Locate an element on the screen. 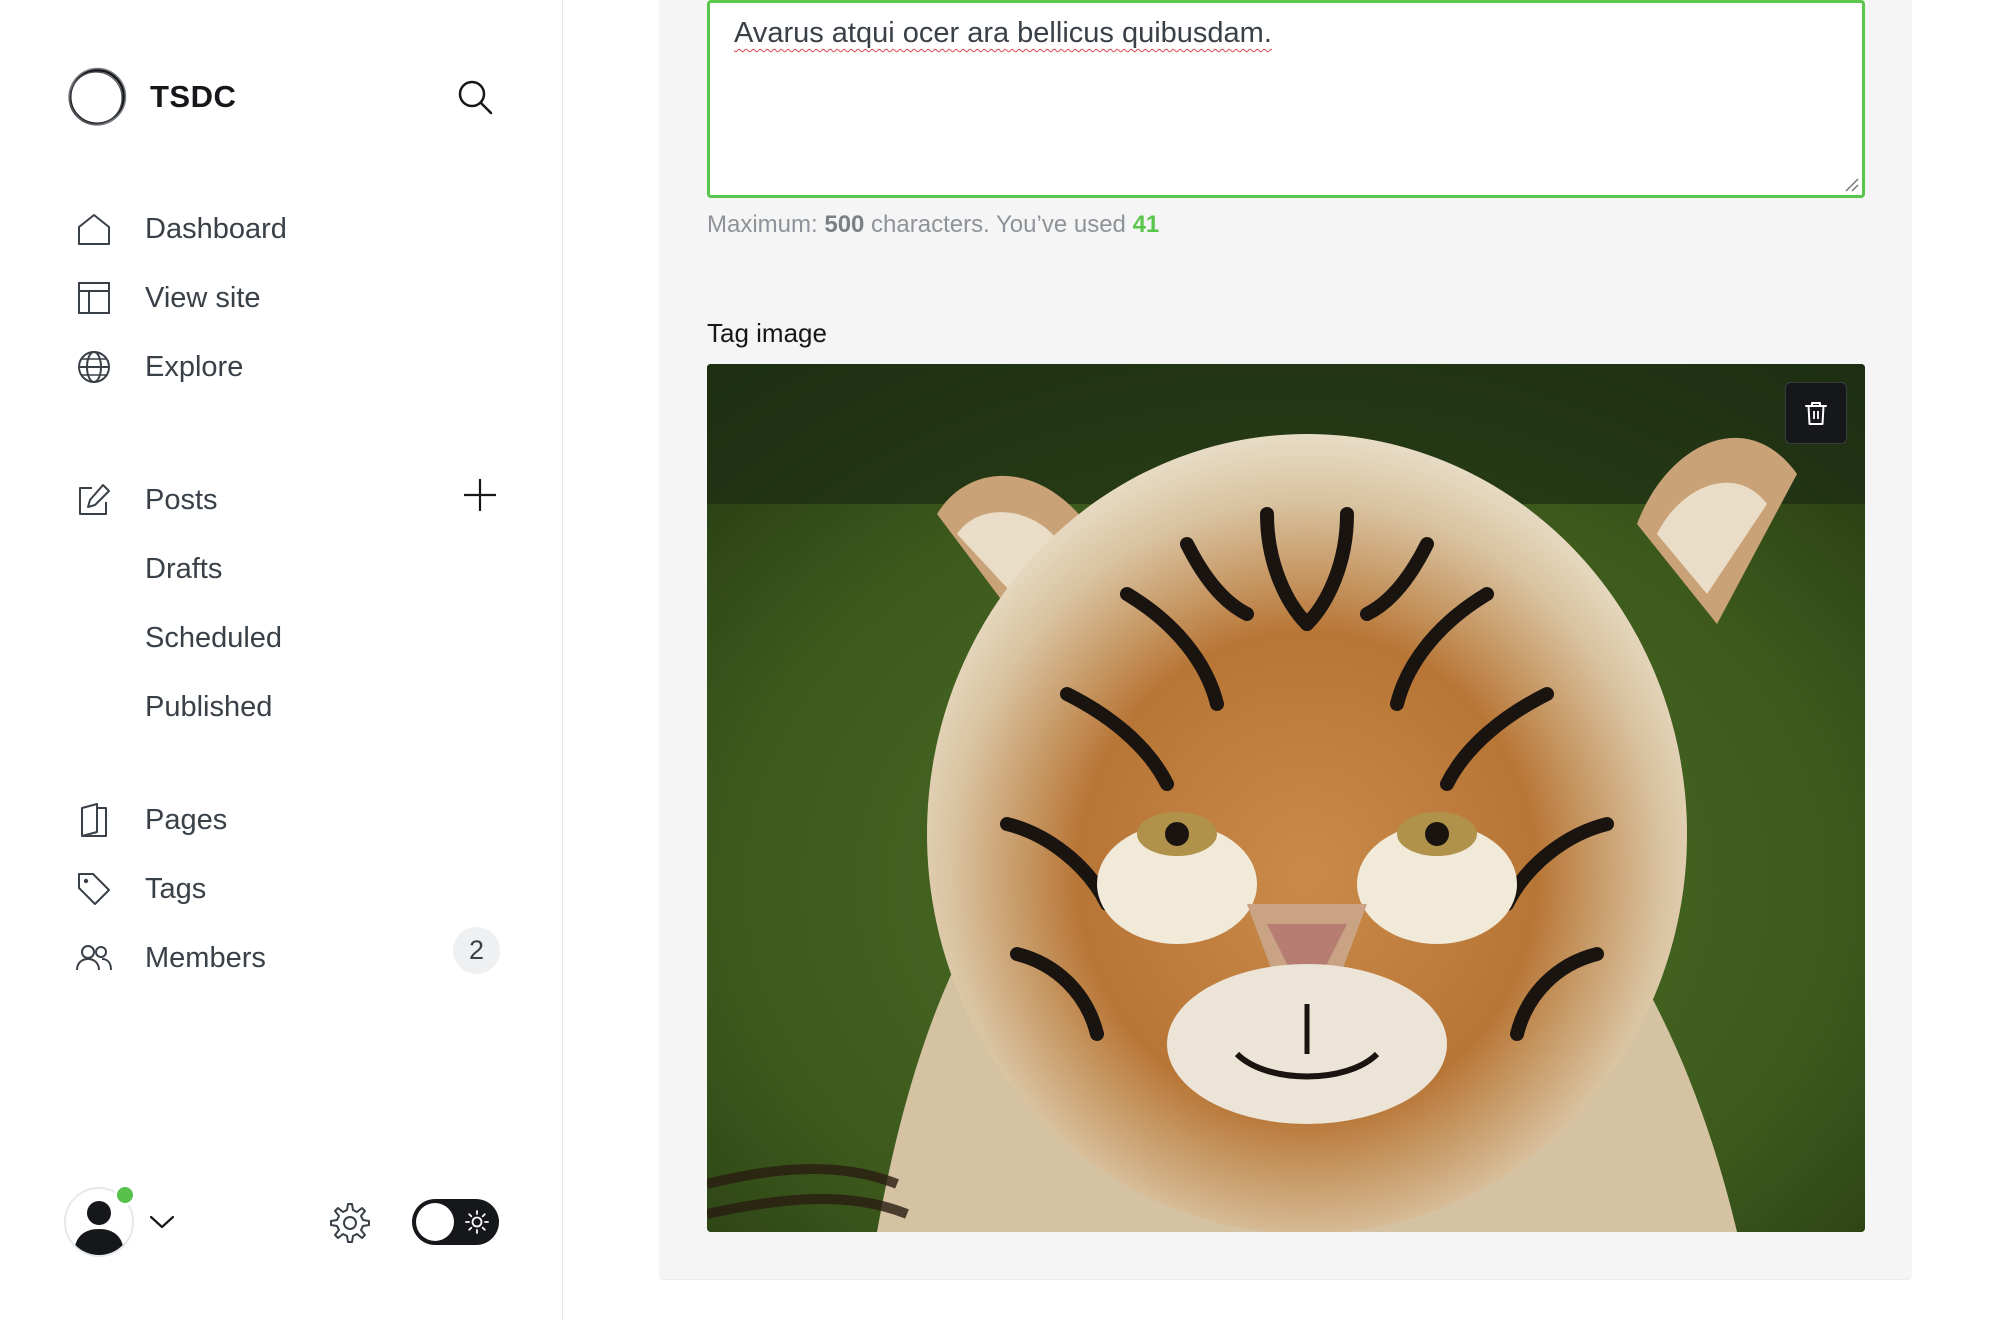  sidebar-item-published: Published is located at coordinates (208, 707).